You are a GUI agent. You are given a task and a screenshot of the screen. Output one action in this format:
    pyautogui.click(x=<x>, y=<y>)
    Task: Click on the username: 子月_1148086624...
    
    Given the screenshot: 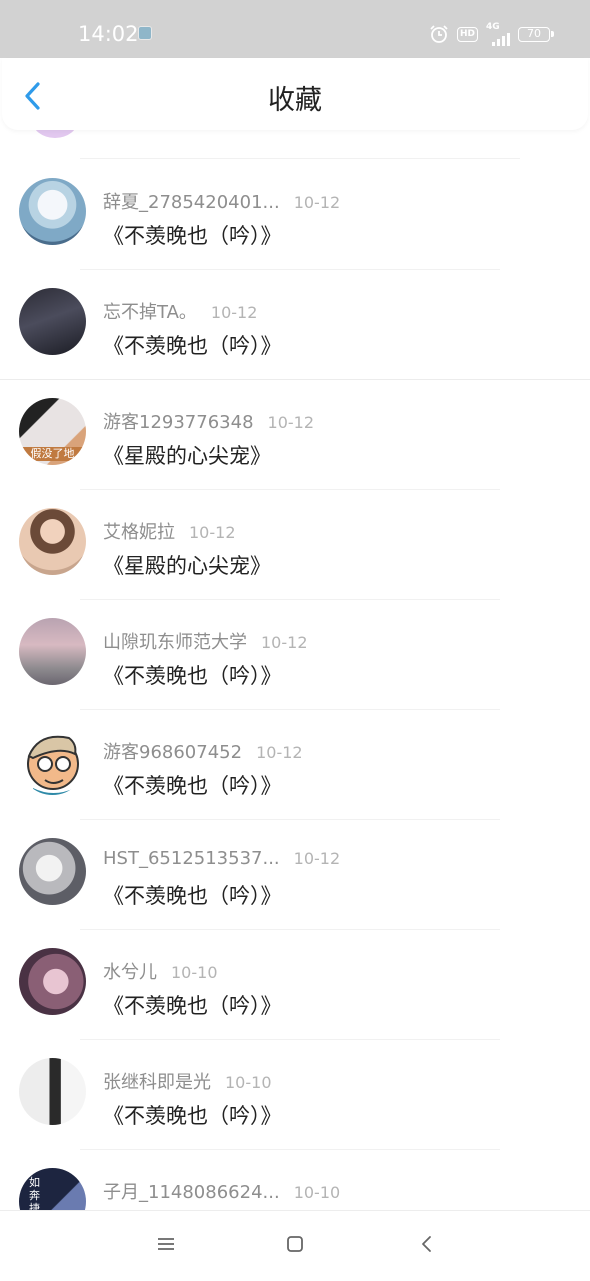 What is the action you would take?
    pyautogui.click(x=191, y=1192)
    